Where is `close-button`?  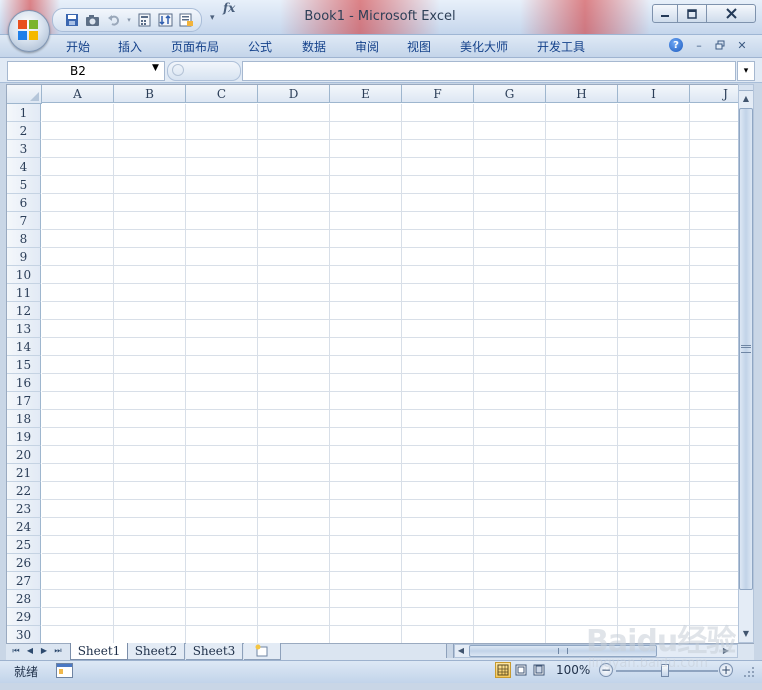
close-button is located at coordinates (731, 13).